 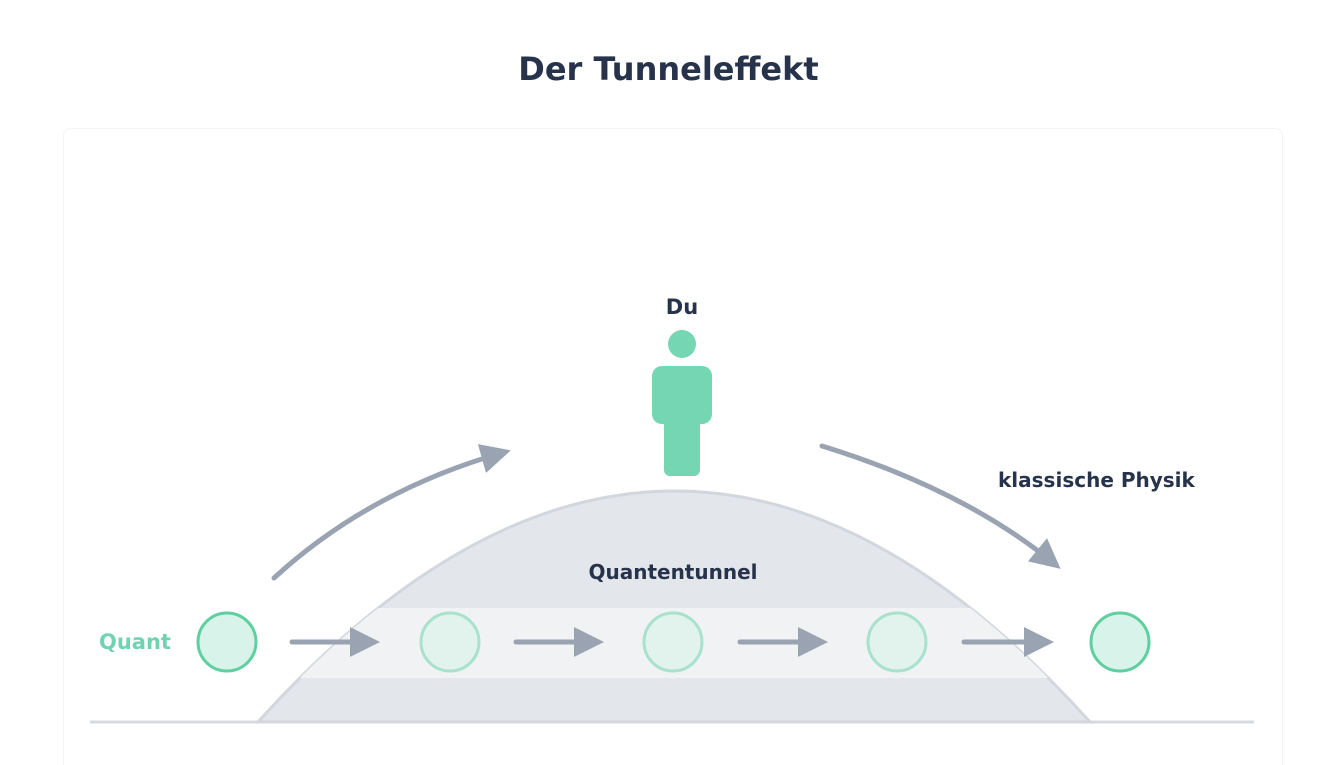 What do you see at coordinates (682, 307) in the screenshot?
I see `label-person: Du` at bounding box center [682, 307].